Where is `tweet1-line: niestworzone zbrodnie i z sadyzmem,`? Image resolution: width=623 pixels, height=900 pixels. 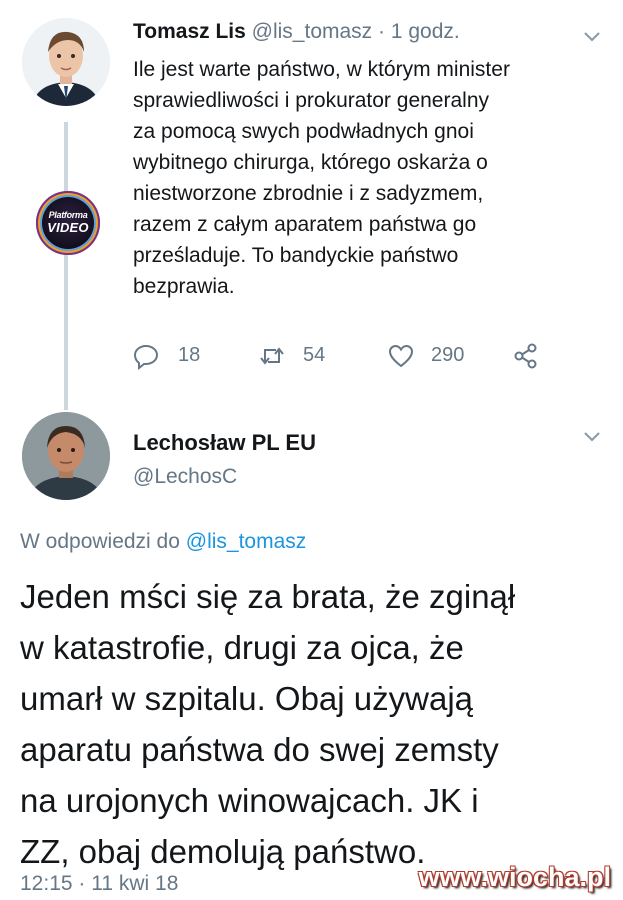 tweet1-line: niestworzone zbrodnie i z sadyzmem, is located at coordinates (308, 193).